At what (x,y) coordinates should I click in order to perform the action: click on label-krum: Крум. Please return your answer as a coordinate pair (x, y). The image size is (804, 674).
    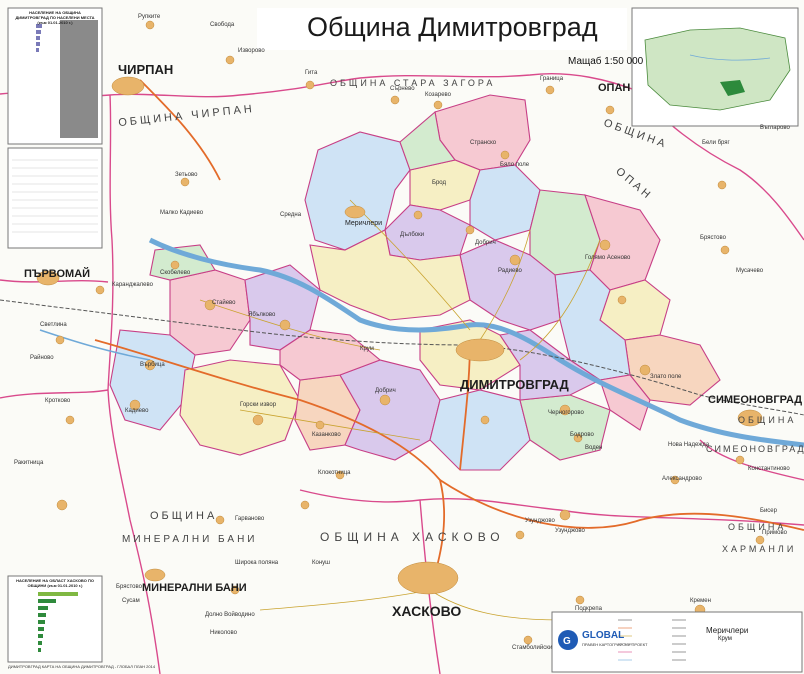
    Looking at the image, I should click on (725, 639).